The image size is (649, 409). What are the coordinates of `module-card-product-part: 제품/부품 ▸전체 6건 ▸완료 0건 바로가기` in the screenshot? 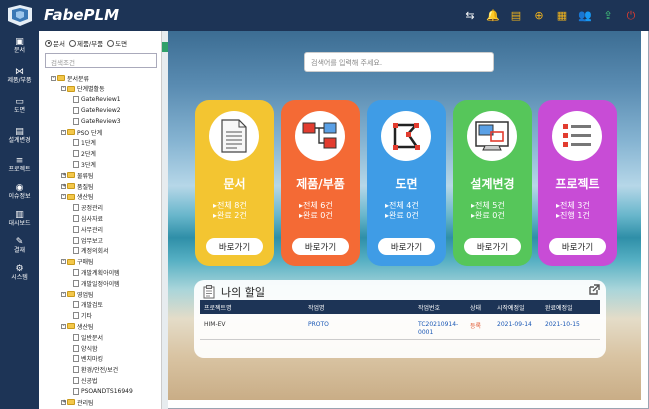 It's located at (320, 183).